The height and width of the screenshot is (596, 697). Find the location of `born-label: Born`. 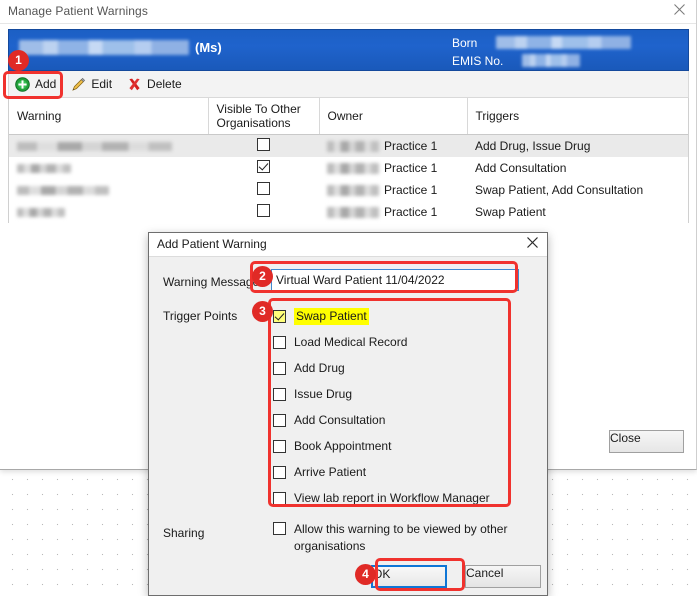

born-label: Born is located at coordinates (465, 43).